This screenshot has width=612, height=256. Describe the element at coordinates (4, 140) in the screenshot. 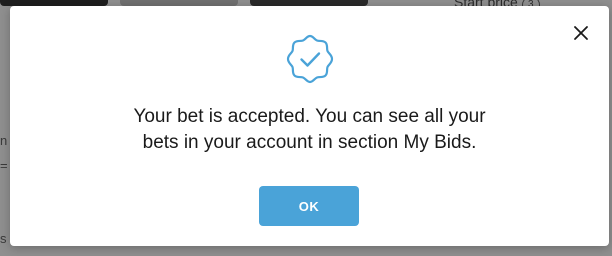

I see `background-text-fragment: n` at that location.